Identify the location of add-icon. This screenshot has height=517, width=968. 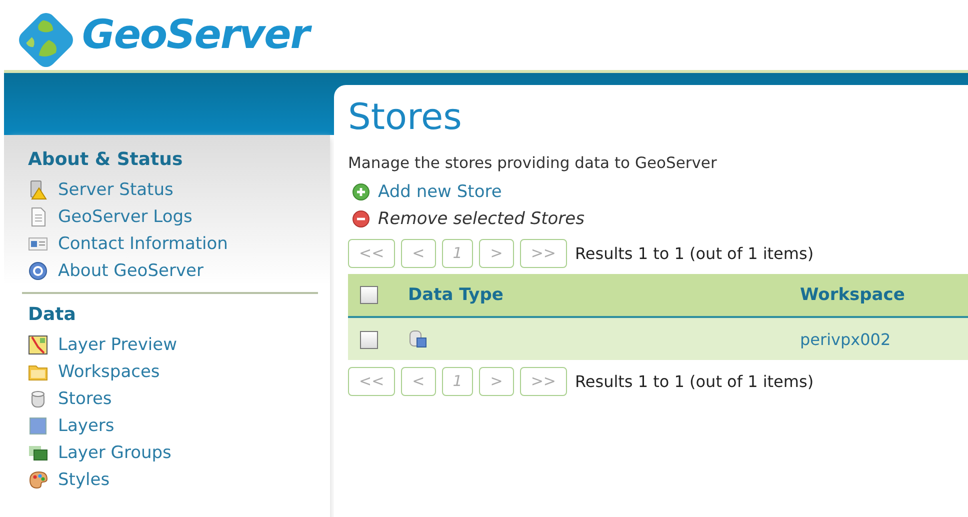
(361, 191).